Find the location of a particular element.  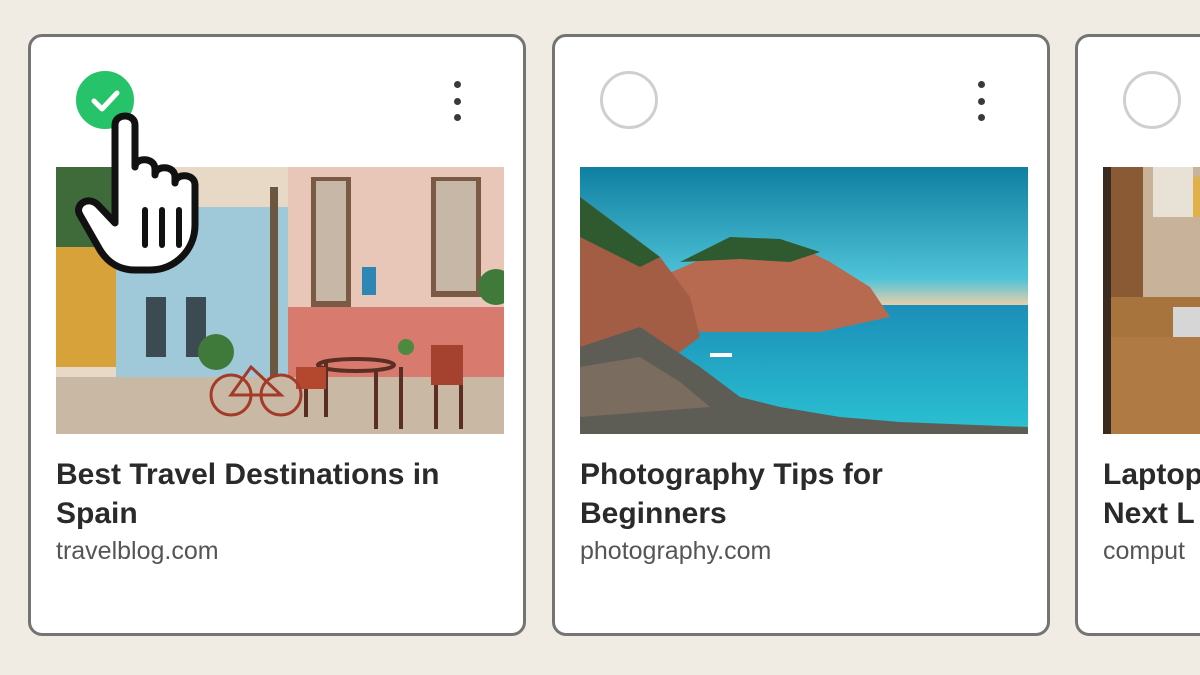

laptop-desk-image is located at coordinates (1151, 300).